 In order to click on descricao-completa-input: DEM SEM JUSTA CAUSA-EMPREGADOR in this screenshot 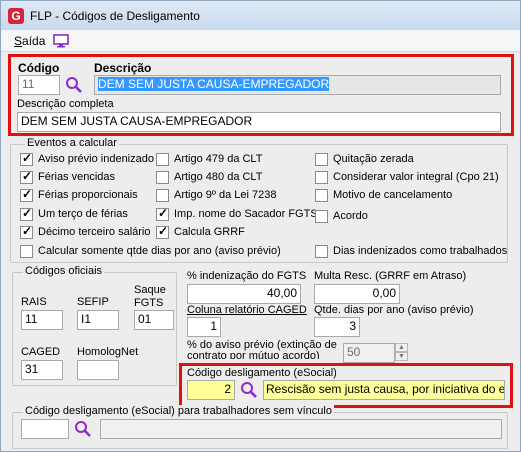, I will do `click(259, 122)`.